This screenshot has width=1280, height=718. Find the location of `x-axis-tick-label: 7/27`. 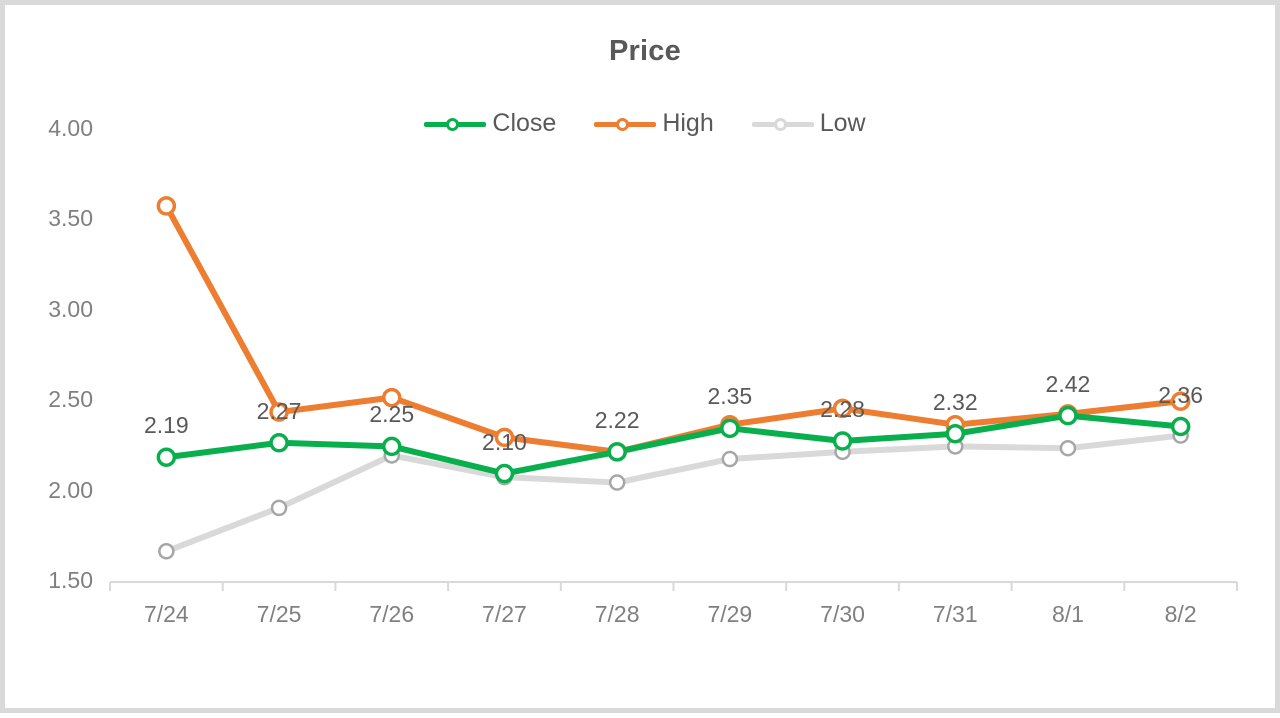

x-axis-tick-label: 7/27 is located at coordinates (504, 614).